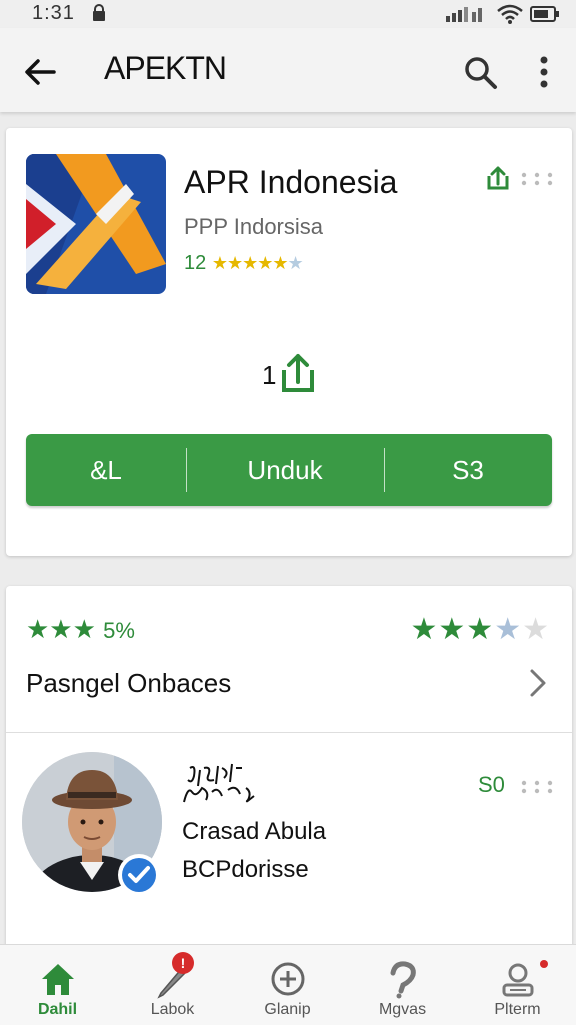  What do you see at coordinates (61, 629) in the screenshot?
I see `star-rating: ★★★` at bounding box center [61, 629].